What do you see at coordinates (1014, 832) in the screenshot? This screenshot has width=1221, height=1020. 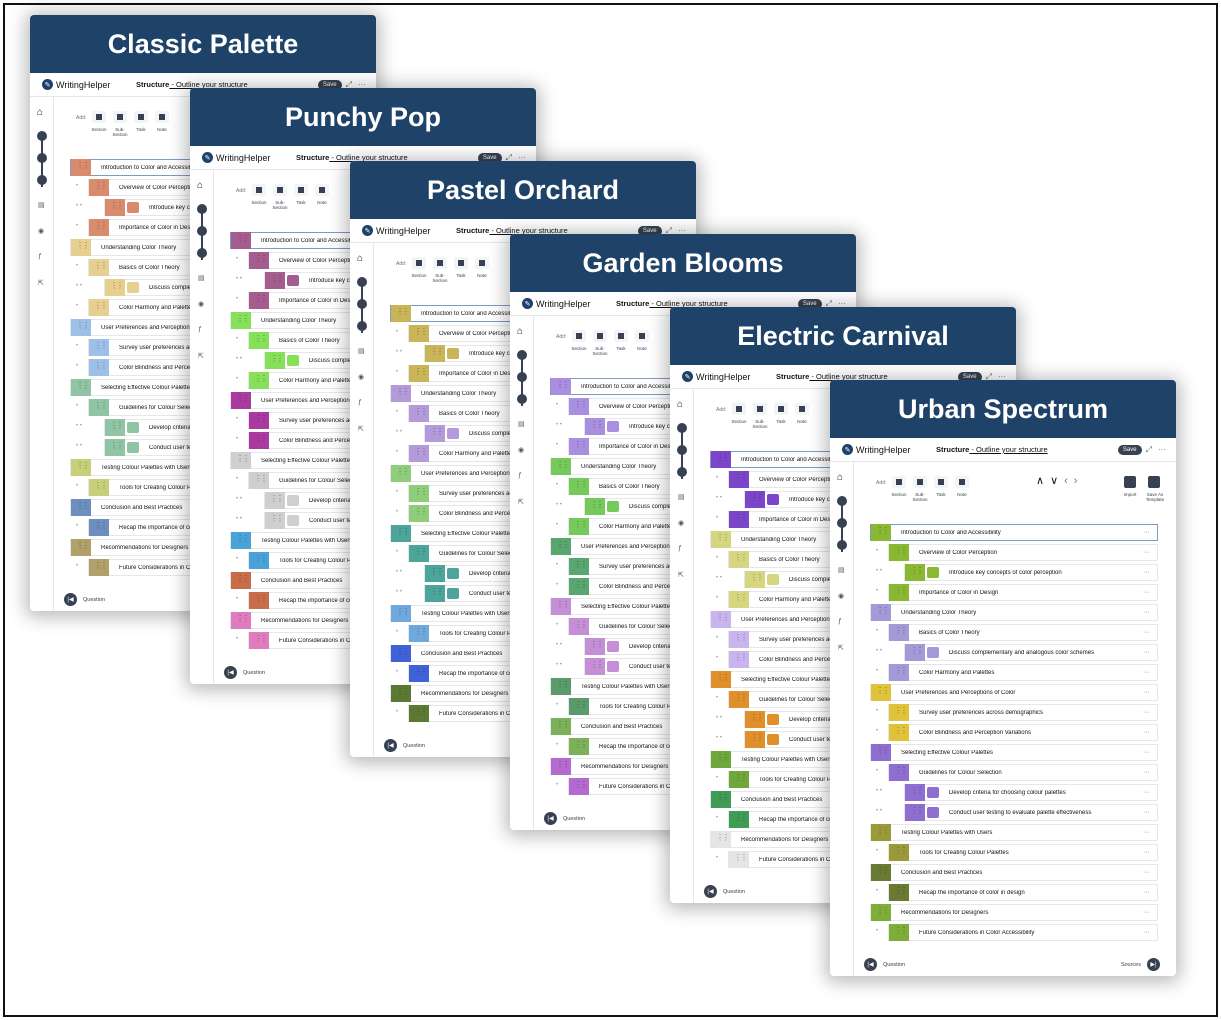 I see `outline-row: Testing Colour Palettes with Users ···` at bounding box center [1014, 832].